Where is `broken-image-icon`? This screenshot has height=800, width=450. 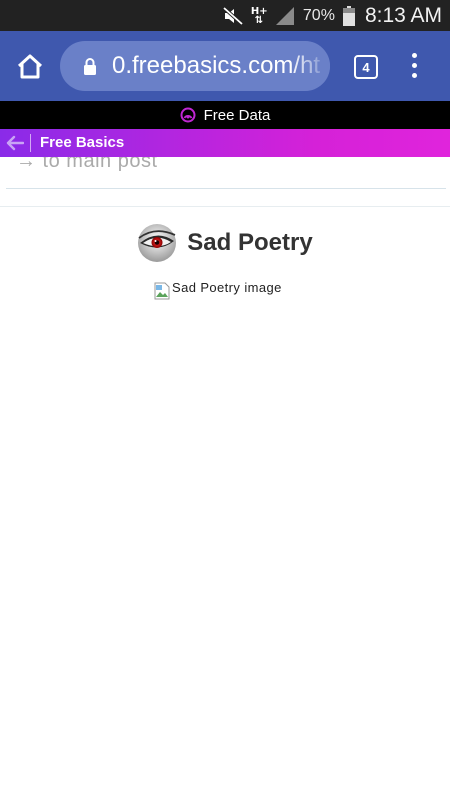 broken-image-icon is located at coordinates (162, 291).